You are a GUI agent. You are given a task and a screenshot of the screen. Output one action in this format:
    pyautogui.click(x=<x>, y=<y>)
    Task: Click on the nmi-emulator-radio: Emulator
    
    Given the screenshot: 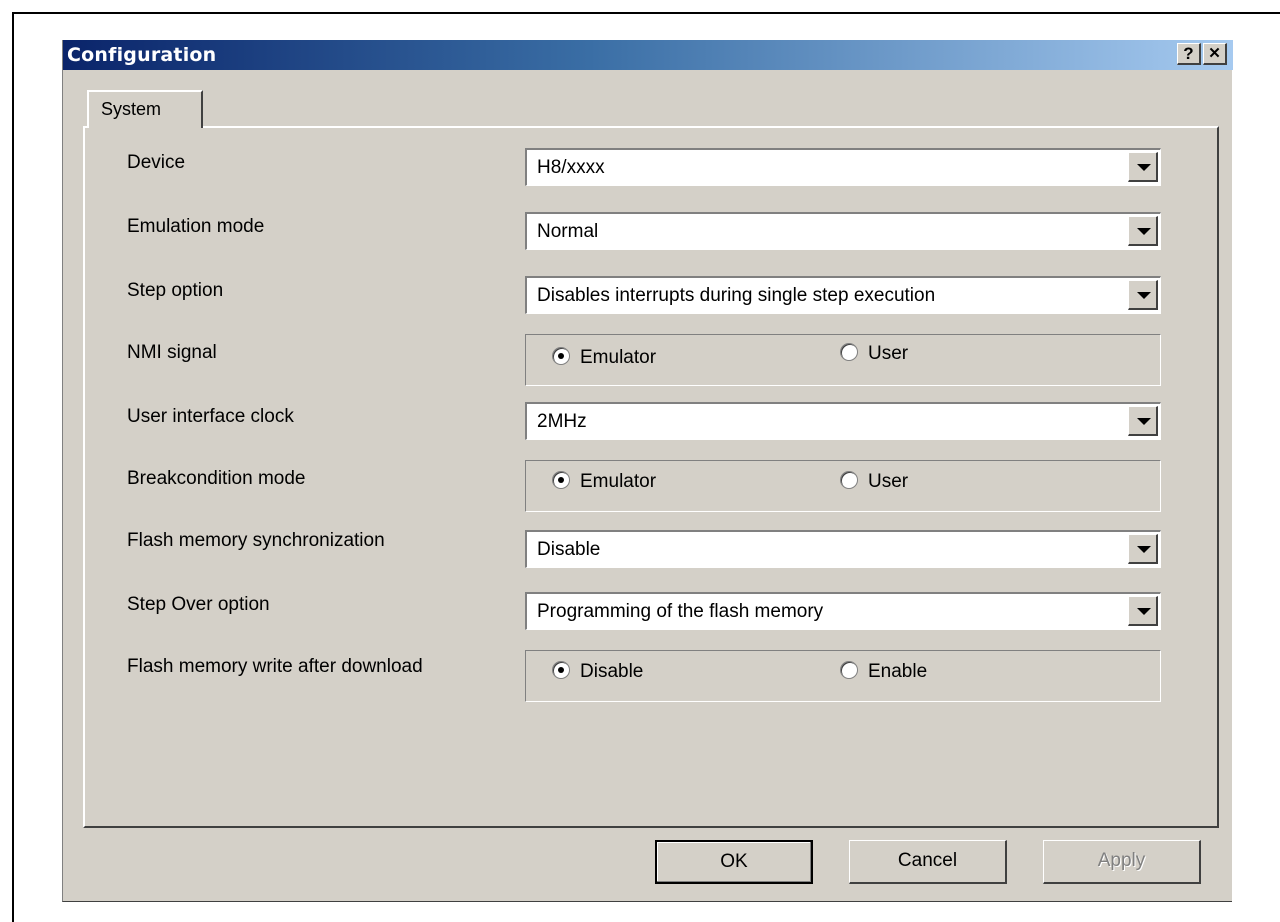 What is the action you would take?
    pyautogui.click(x=604, y=358)
    